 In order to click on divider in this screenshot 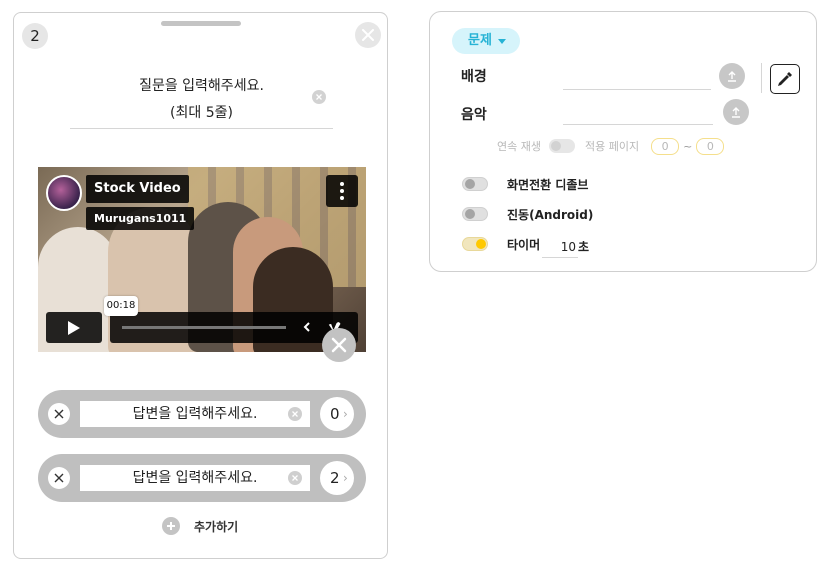, I will do `click(761, 78)`.